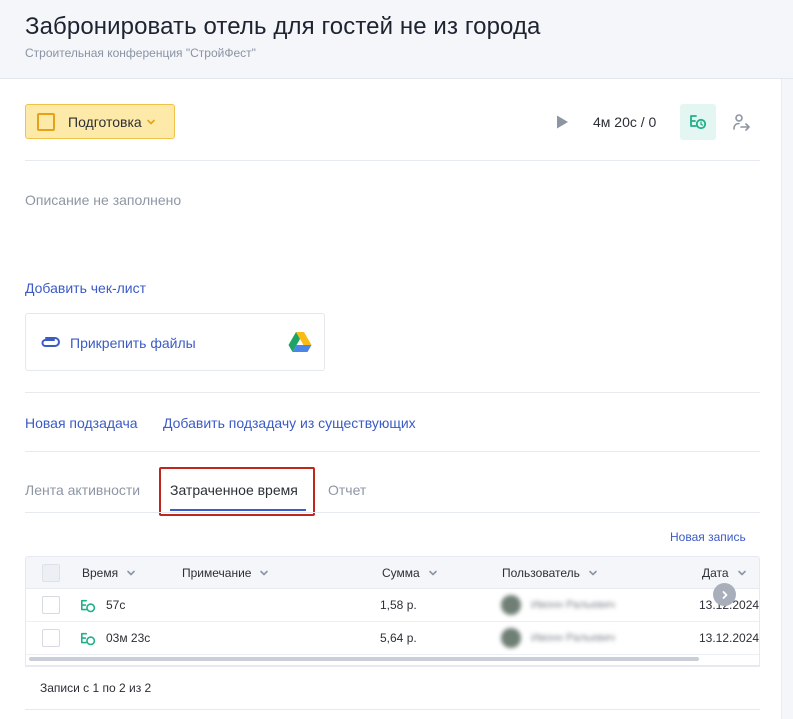  Describe the element at coordinates (96, 688) in the screenshot. I see `pagination-info: Записи с 1 по 2 из 2` at that location.